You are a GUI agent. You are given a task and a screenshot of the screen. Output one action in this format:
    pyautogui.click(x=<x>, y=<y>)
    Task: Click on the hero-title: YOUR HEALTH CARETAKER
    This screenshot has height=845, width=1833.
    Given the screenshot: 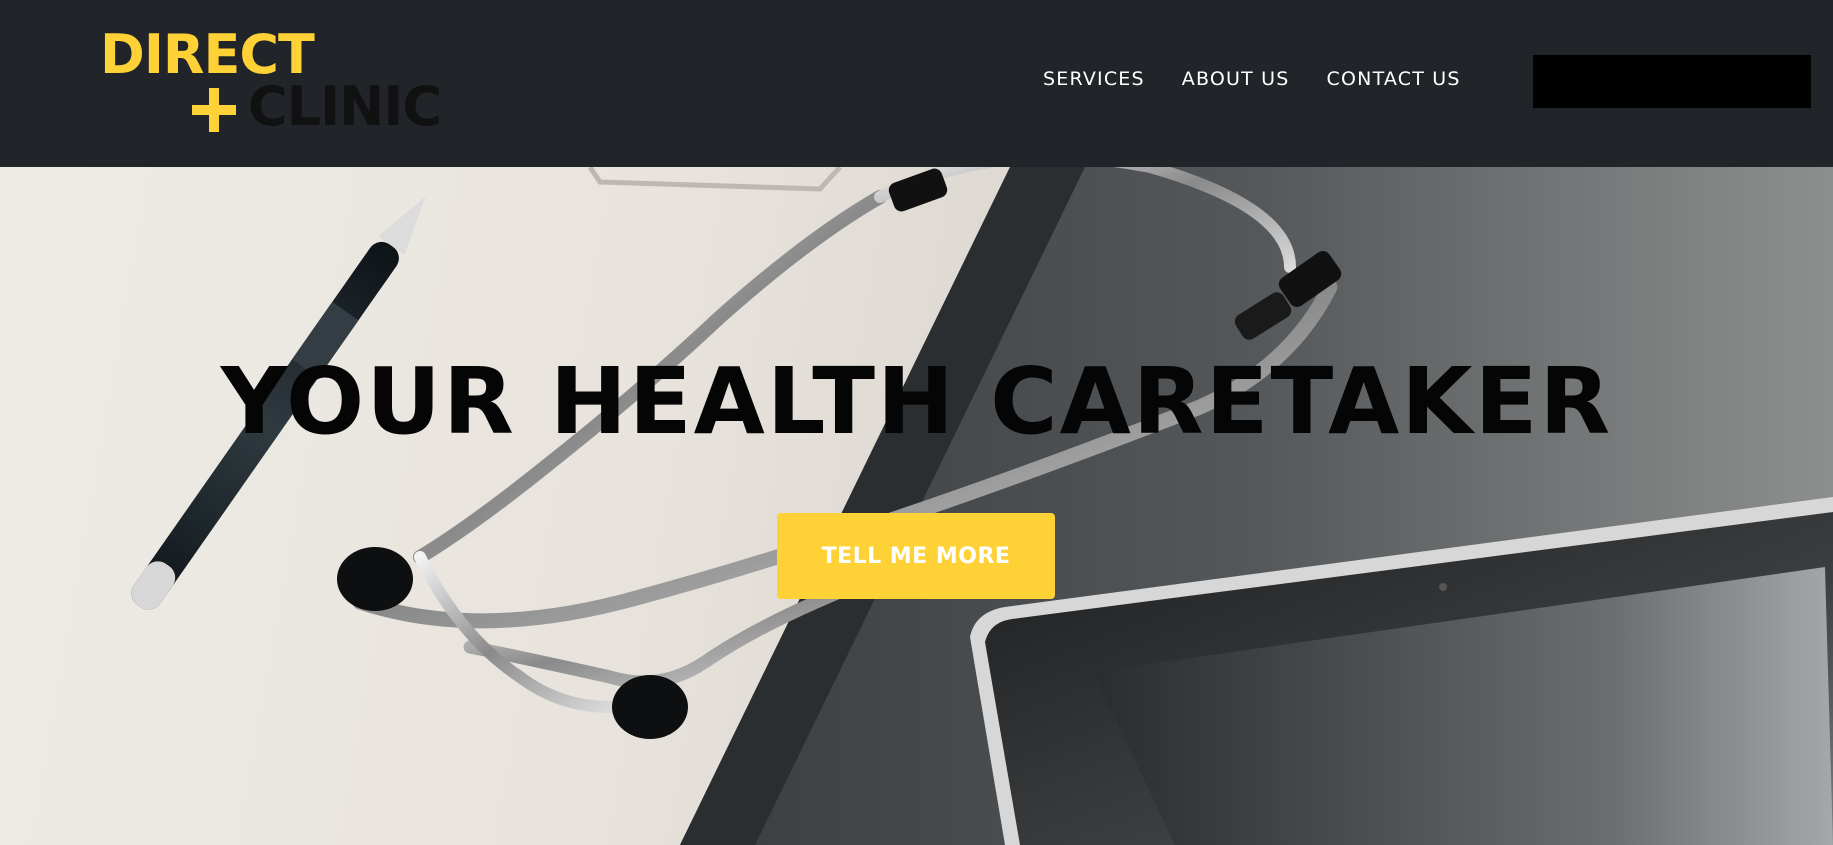 What is the action you would take?
    pyautogui.click(x=916, y=401)
    